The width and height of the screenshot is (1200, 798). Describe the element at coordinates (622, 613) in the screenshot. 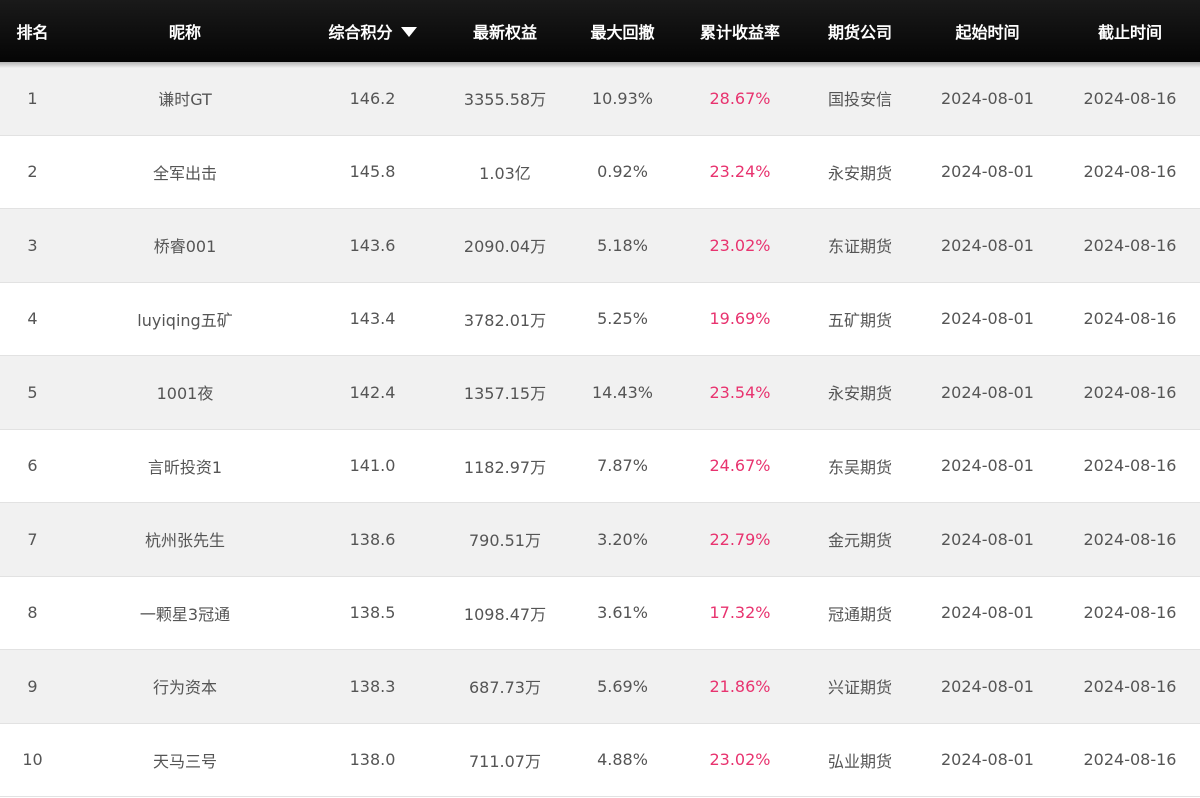

I see `drawdown-cell: 3.61%` at that location.